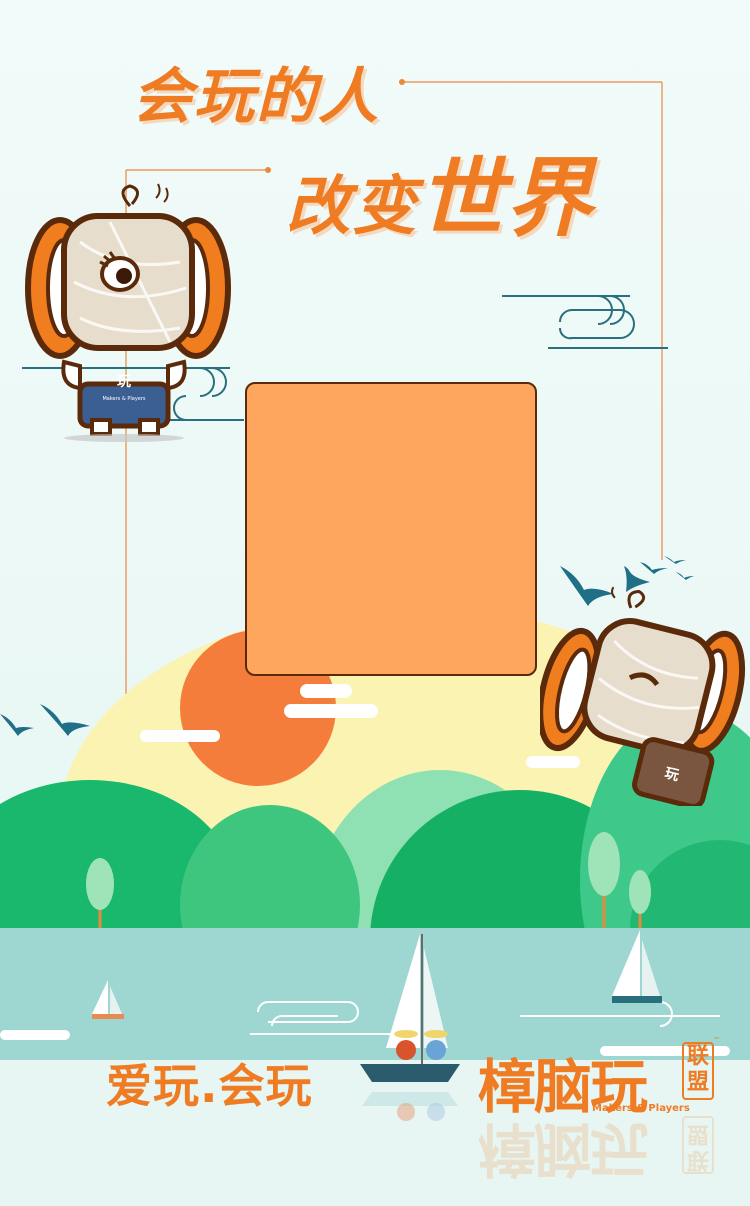  I want to click on title-line-1: 会玩的人, so click(256, 97).